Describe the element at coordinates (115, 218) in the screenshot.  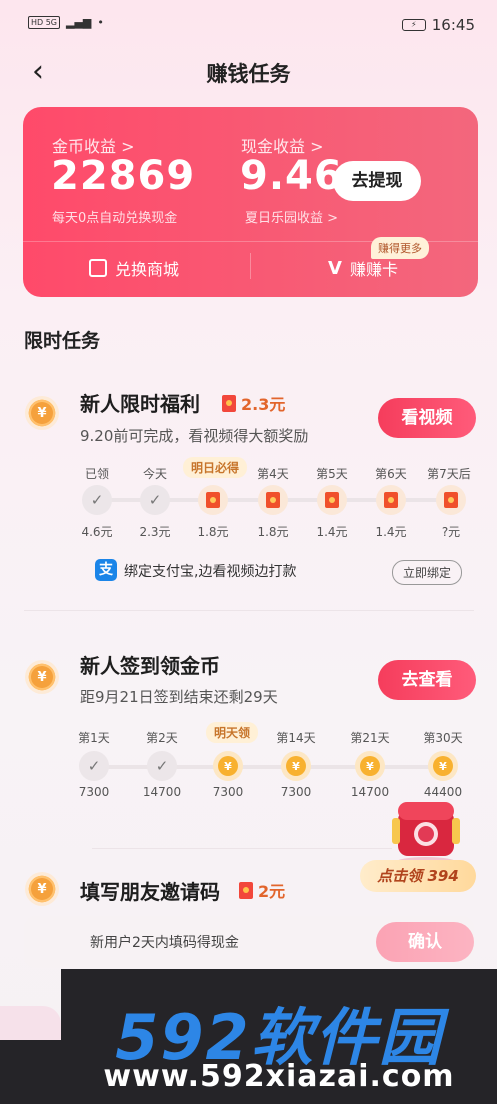
I see `coin-earnings-note: 每天0点自动兑换现金` at that location.